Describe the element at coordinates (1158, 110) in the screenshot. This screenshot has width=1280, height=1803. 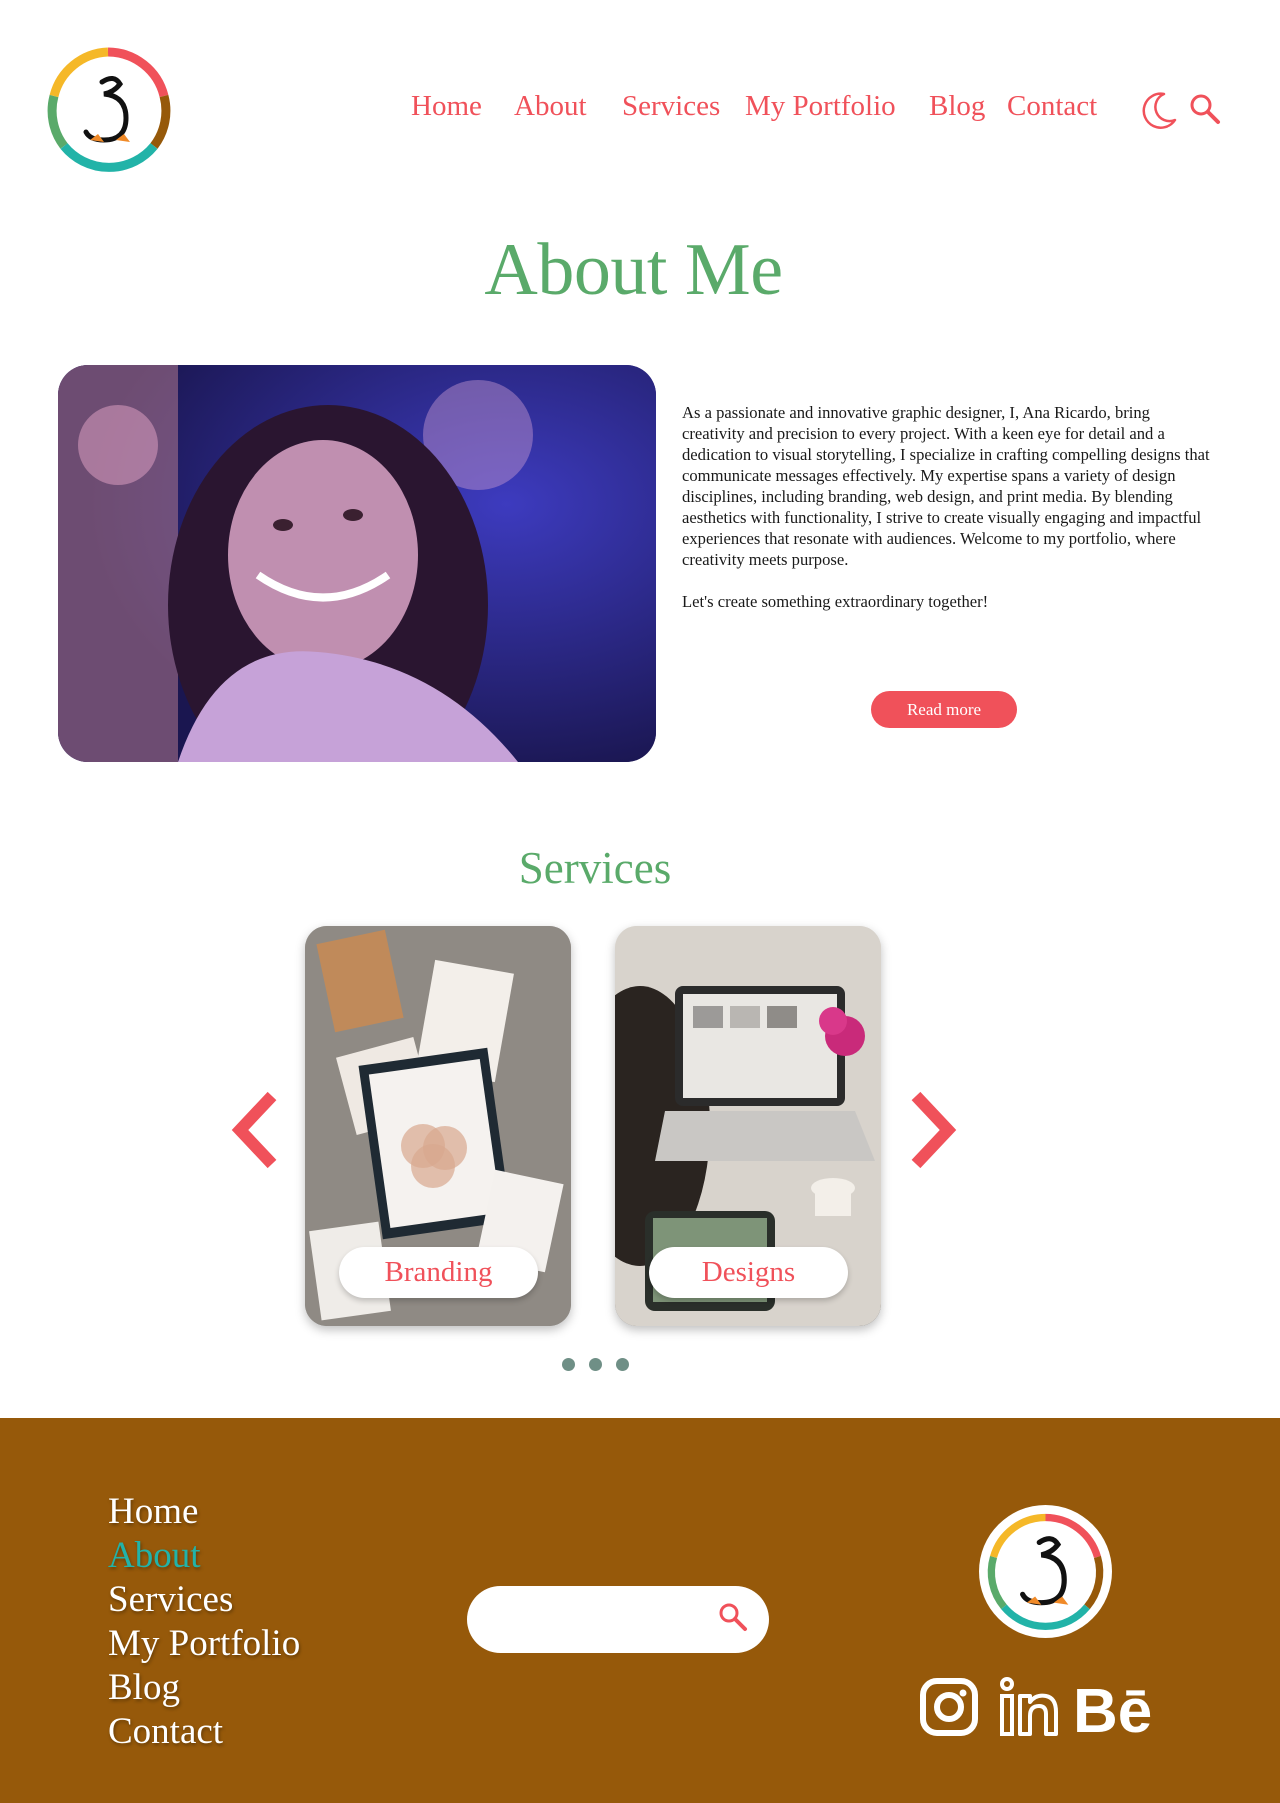
I see `moon-icon` at that location.